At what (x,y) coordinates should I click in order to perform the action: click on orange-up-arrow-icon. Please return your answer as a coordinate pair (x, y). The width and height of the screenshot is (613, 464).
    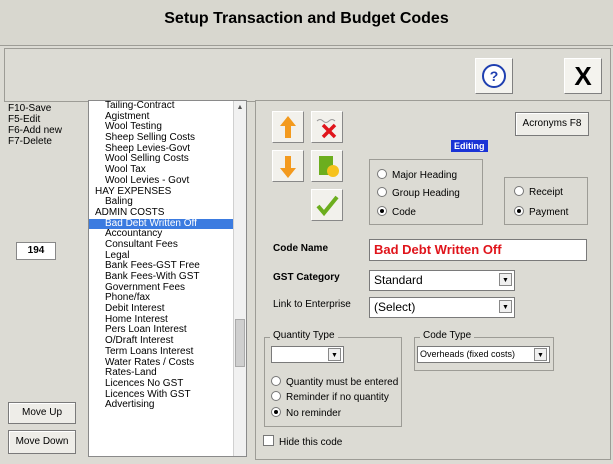
    Looking at the image, I should click on (288, 127).